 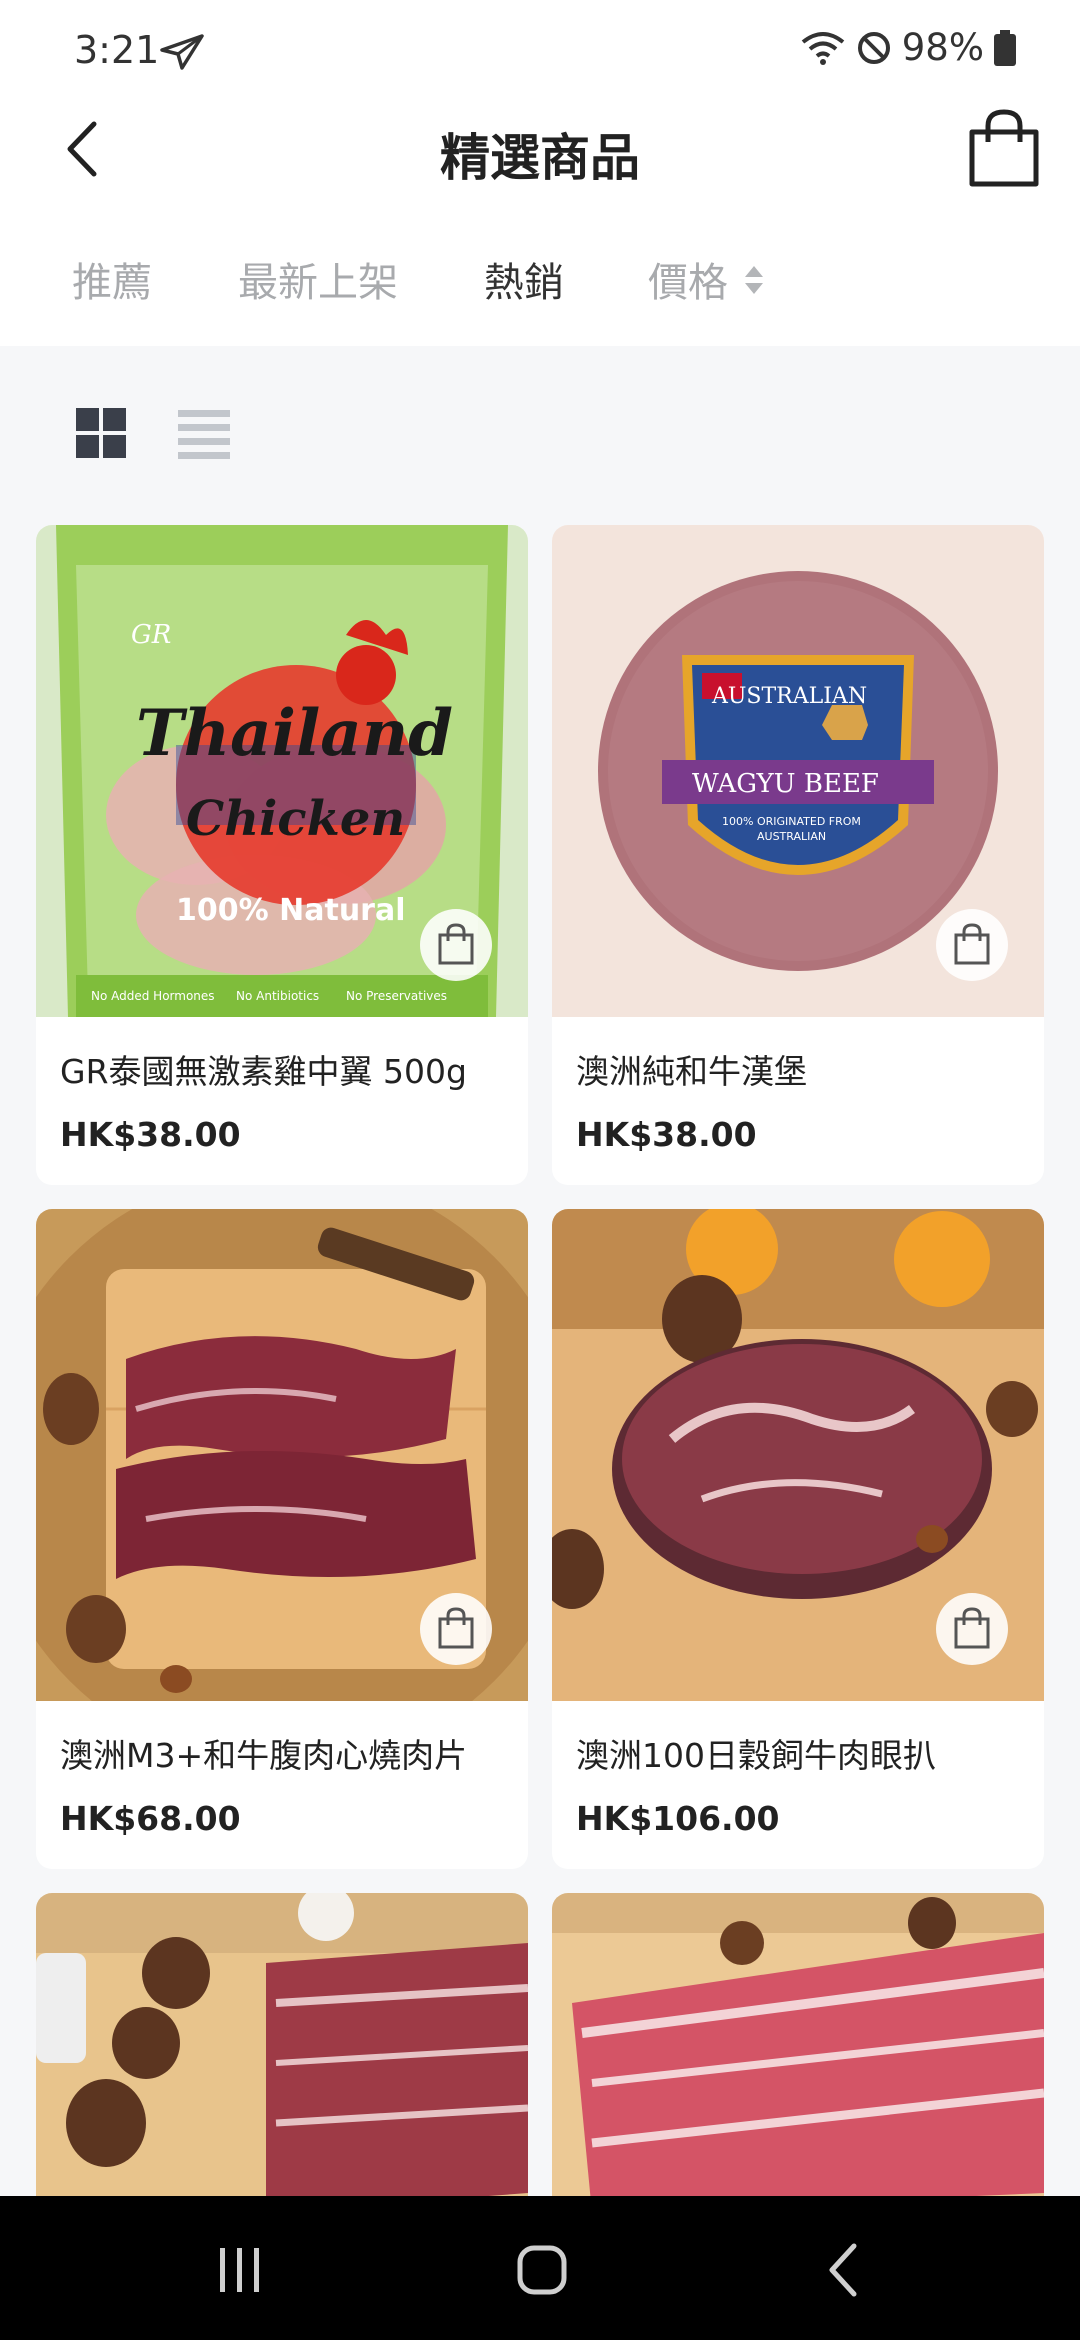 What do you see at coordinates (101, 433) in the screenshot?
I see `grid-view-icon` at bounding box center [101, 433].